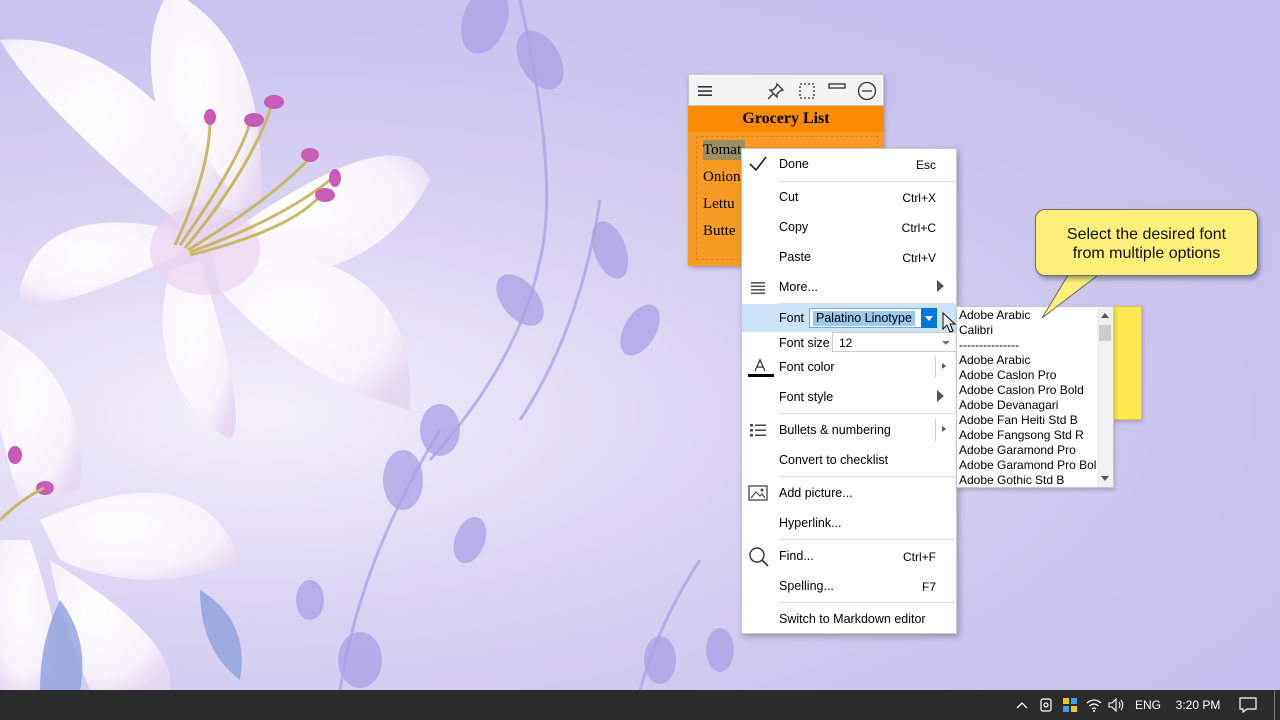 This screenshot has width=1280, height=720. What do you see at coordinates (946, 343) in the screenshot?
I see `chevron-down-icon` at bounding box center [946, 343].